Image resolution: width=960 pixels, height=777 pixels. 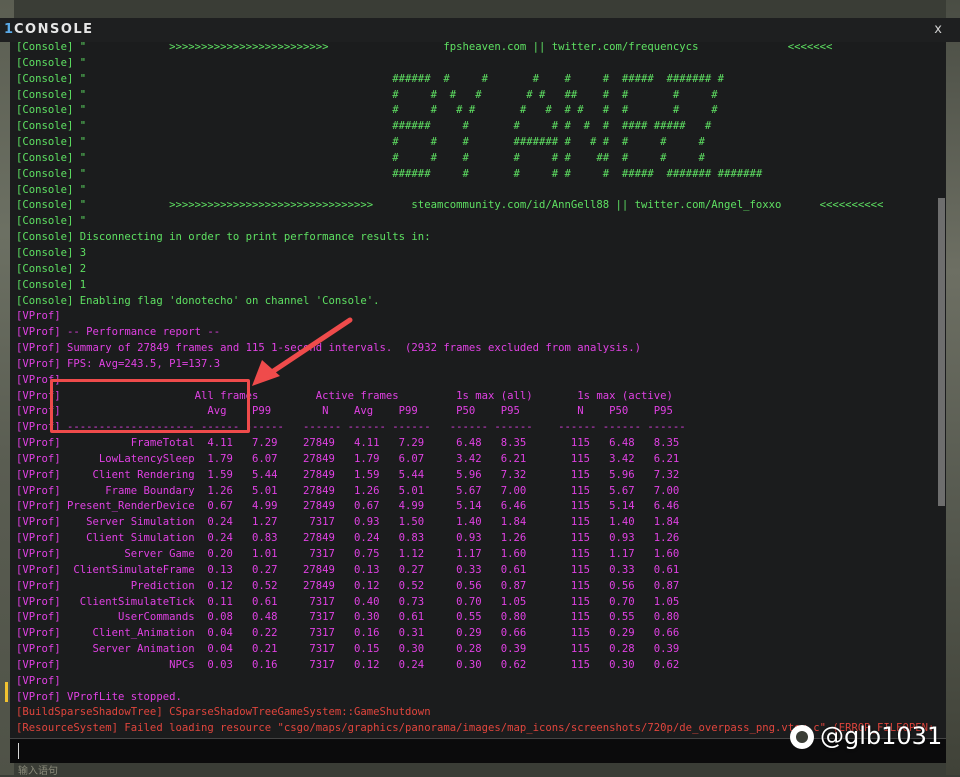 I want to click on watermark-logo-icon, so click(x=802, y=737).